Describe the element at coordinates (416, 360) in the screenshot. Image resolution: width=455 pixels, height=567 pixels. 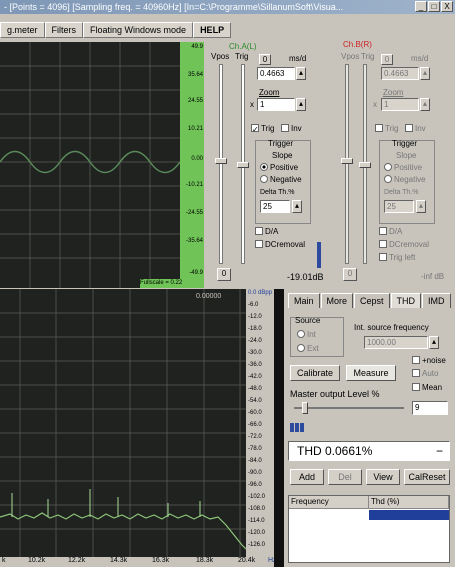
I see `noise-checkbox-box` at that location.